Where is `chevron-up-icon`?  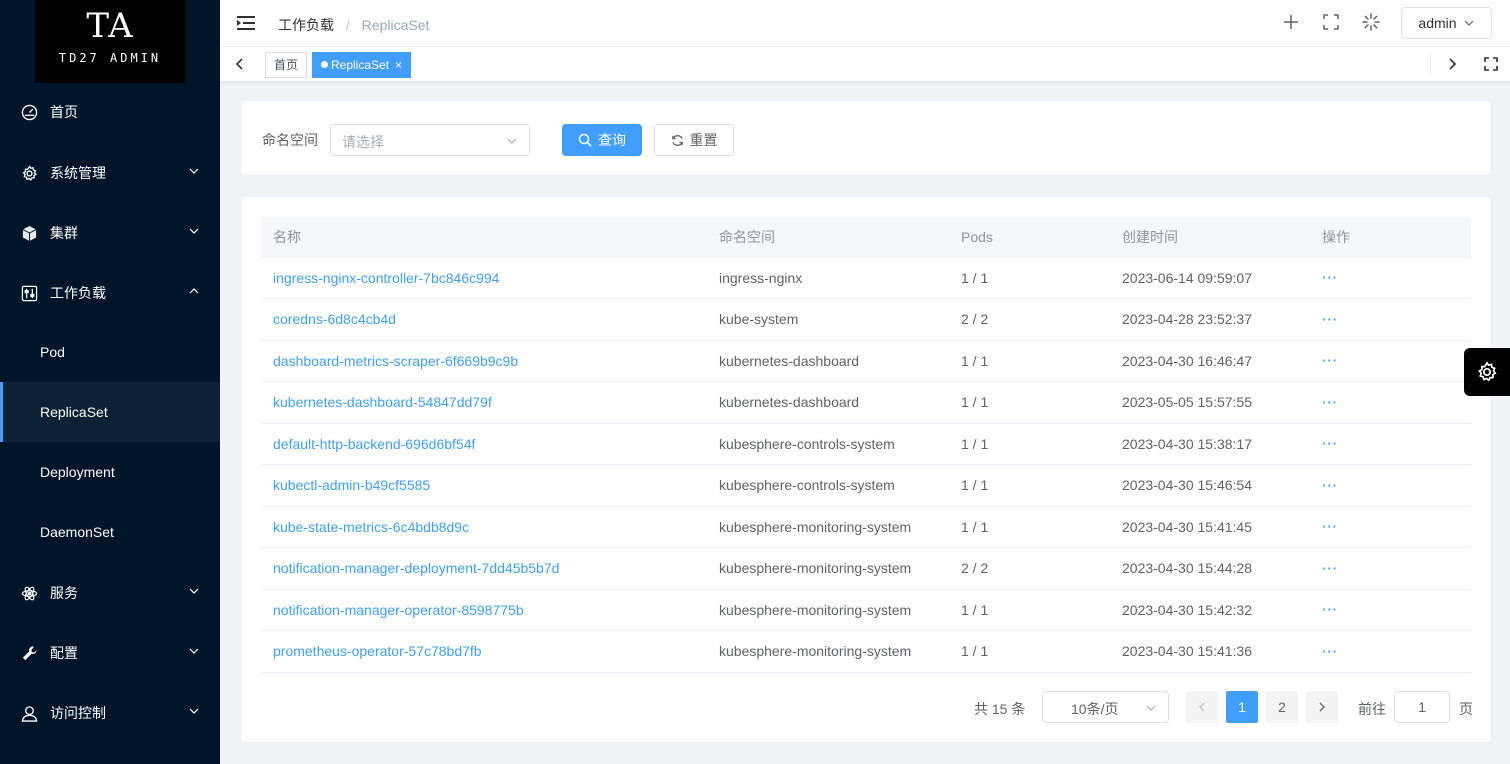 chevron-up-icon is located at coordinates (194, 291).